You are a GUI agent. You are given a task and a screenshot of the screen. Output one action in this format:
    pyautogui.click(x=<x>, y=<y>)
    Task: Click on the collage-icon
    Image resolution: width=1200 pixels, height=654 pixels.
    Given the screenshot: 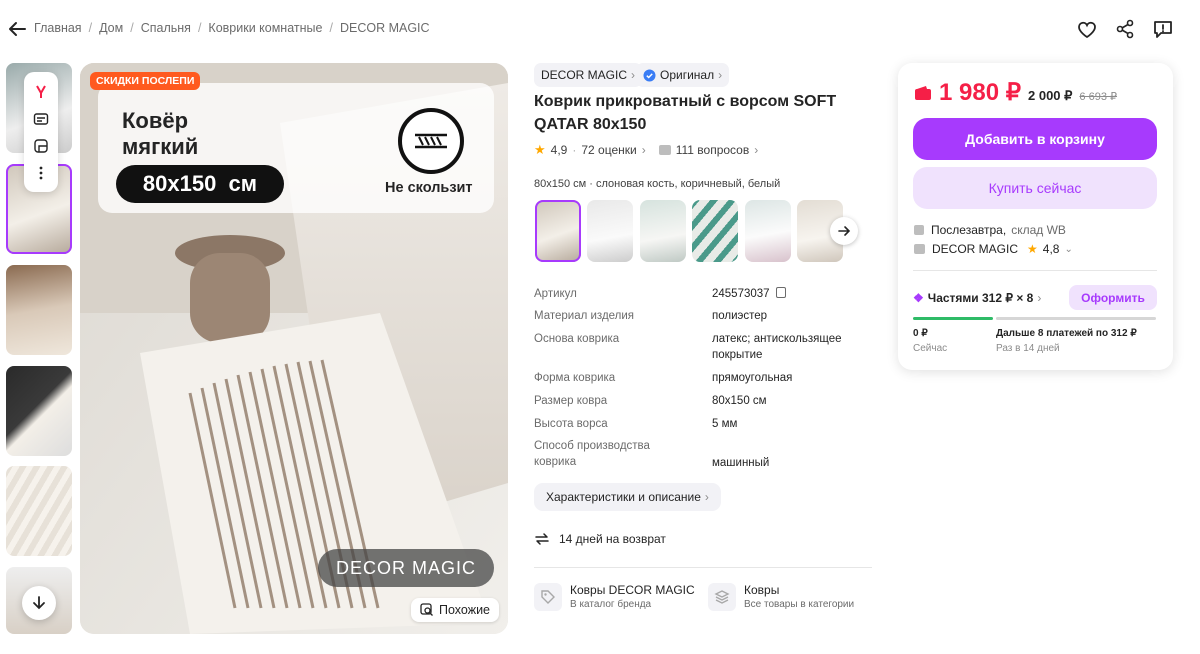 What is the action you would take?
    pyautogui.click(x=41, y=146)
    